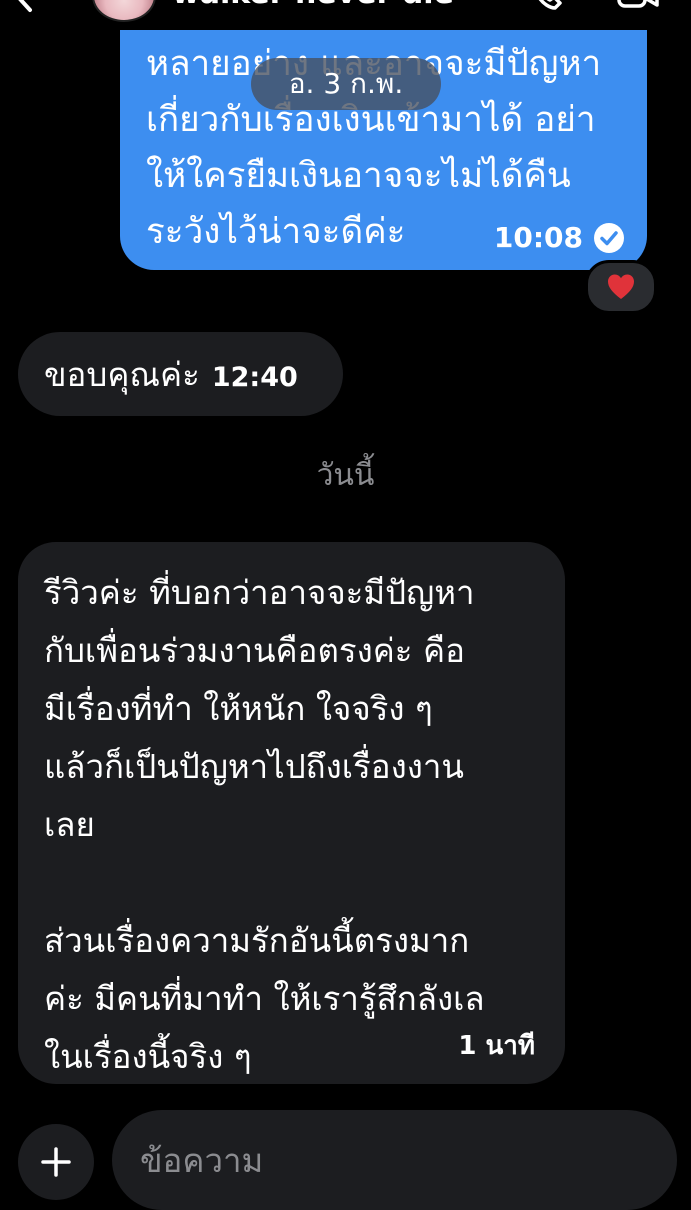  Describe the element at coordinates (254, 377) in the screenshot. I see `message-time: 12:40` at that location.